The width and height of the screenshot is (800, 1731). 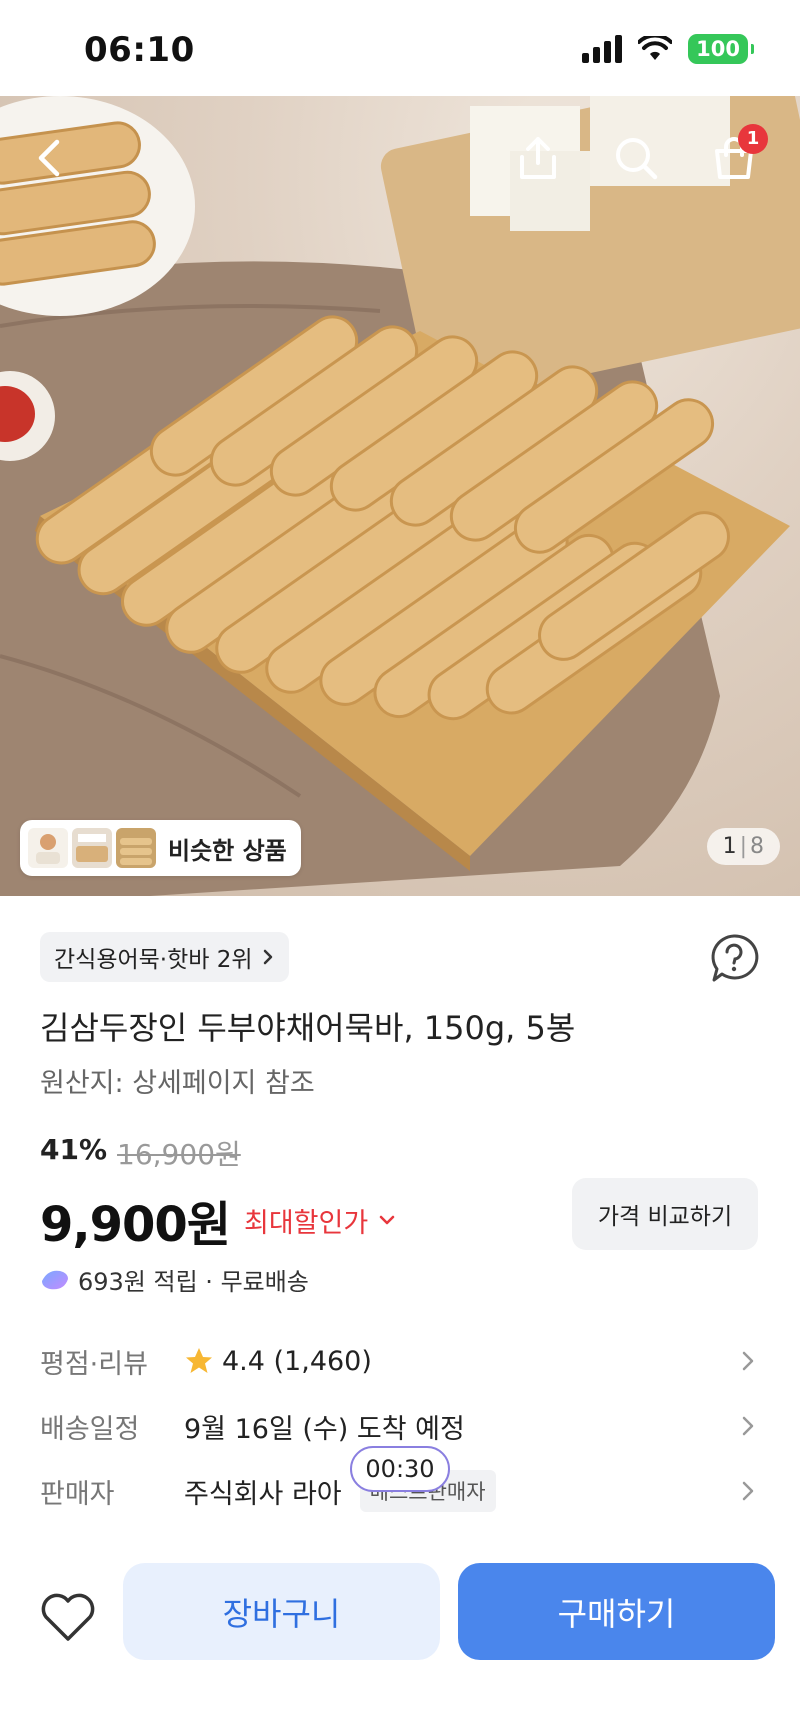 I want to click on seller-name: 주식회사 라아, so click(x=263, y=1494).